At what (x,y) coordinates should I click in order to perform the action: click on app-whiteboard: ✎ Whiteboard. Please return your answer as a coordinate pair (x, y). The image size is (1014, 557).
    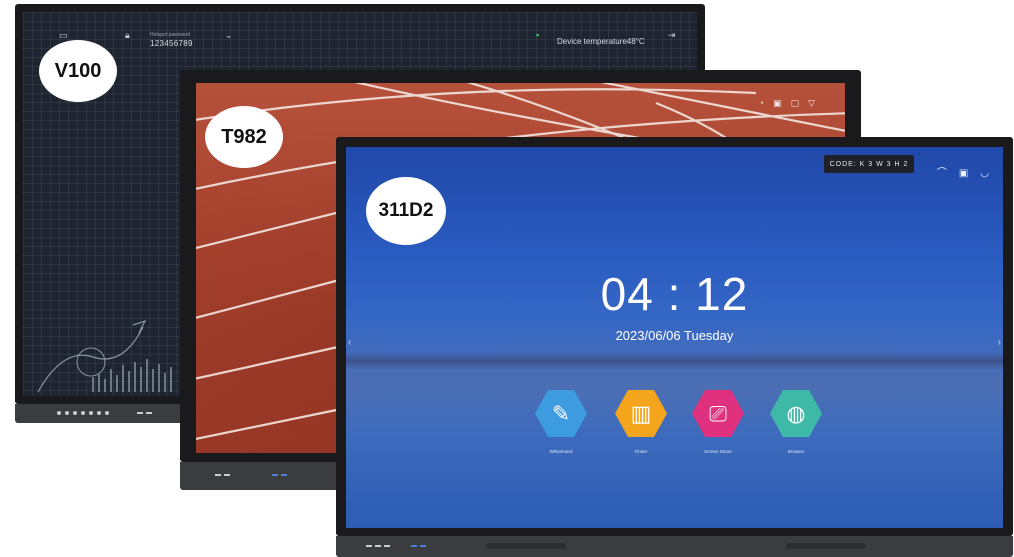
    Looking at the image, I should click on (561, 422).